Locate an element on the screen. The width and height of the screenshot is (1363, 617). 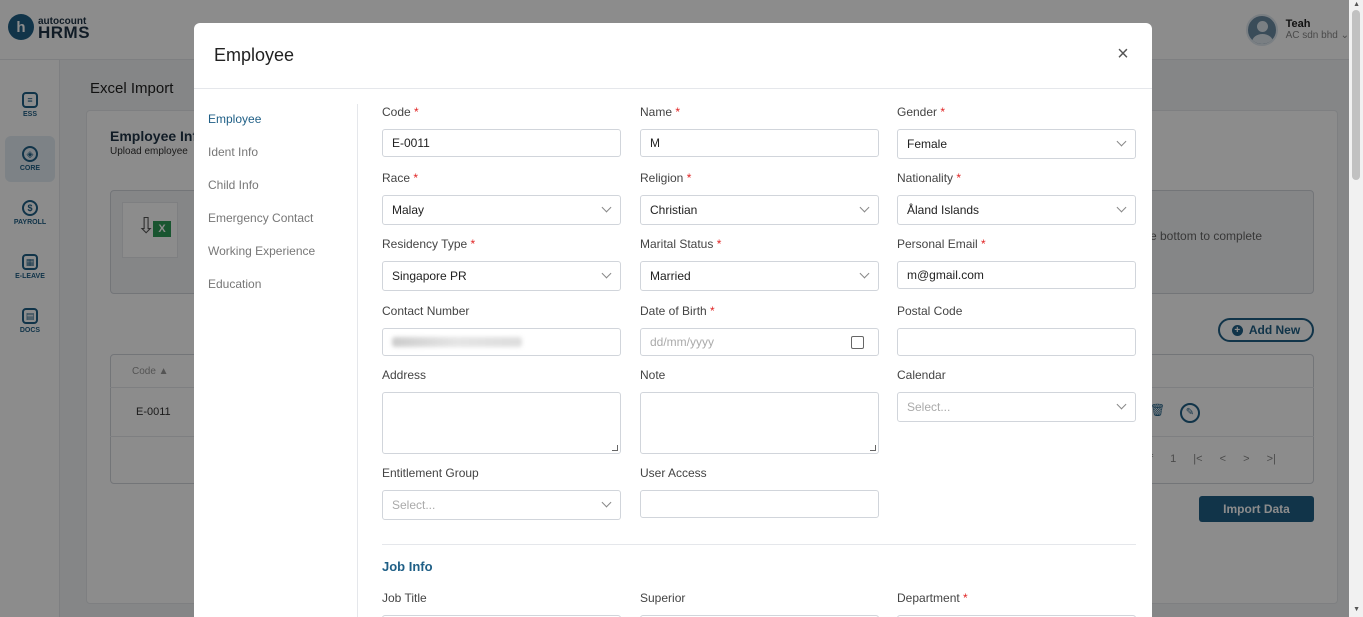
race-field: Race * Malay is located at coordinates (501, 198).